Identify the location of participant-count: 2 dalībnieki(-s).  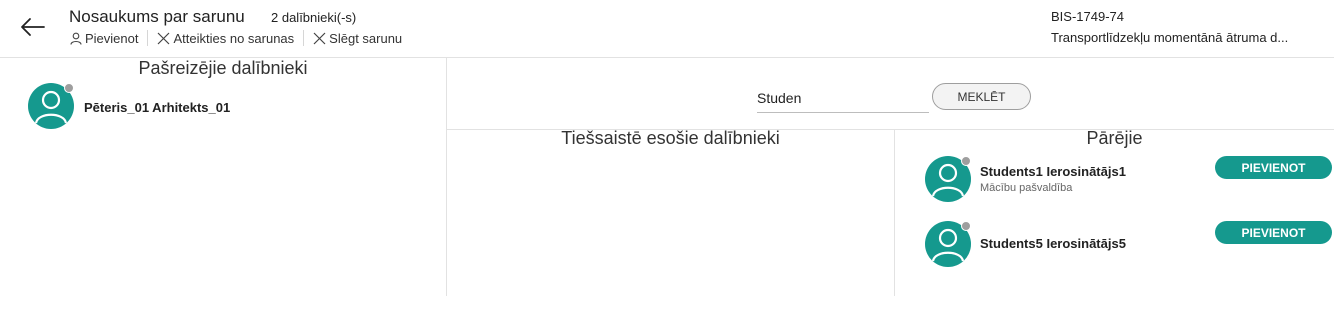
(314, 17).